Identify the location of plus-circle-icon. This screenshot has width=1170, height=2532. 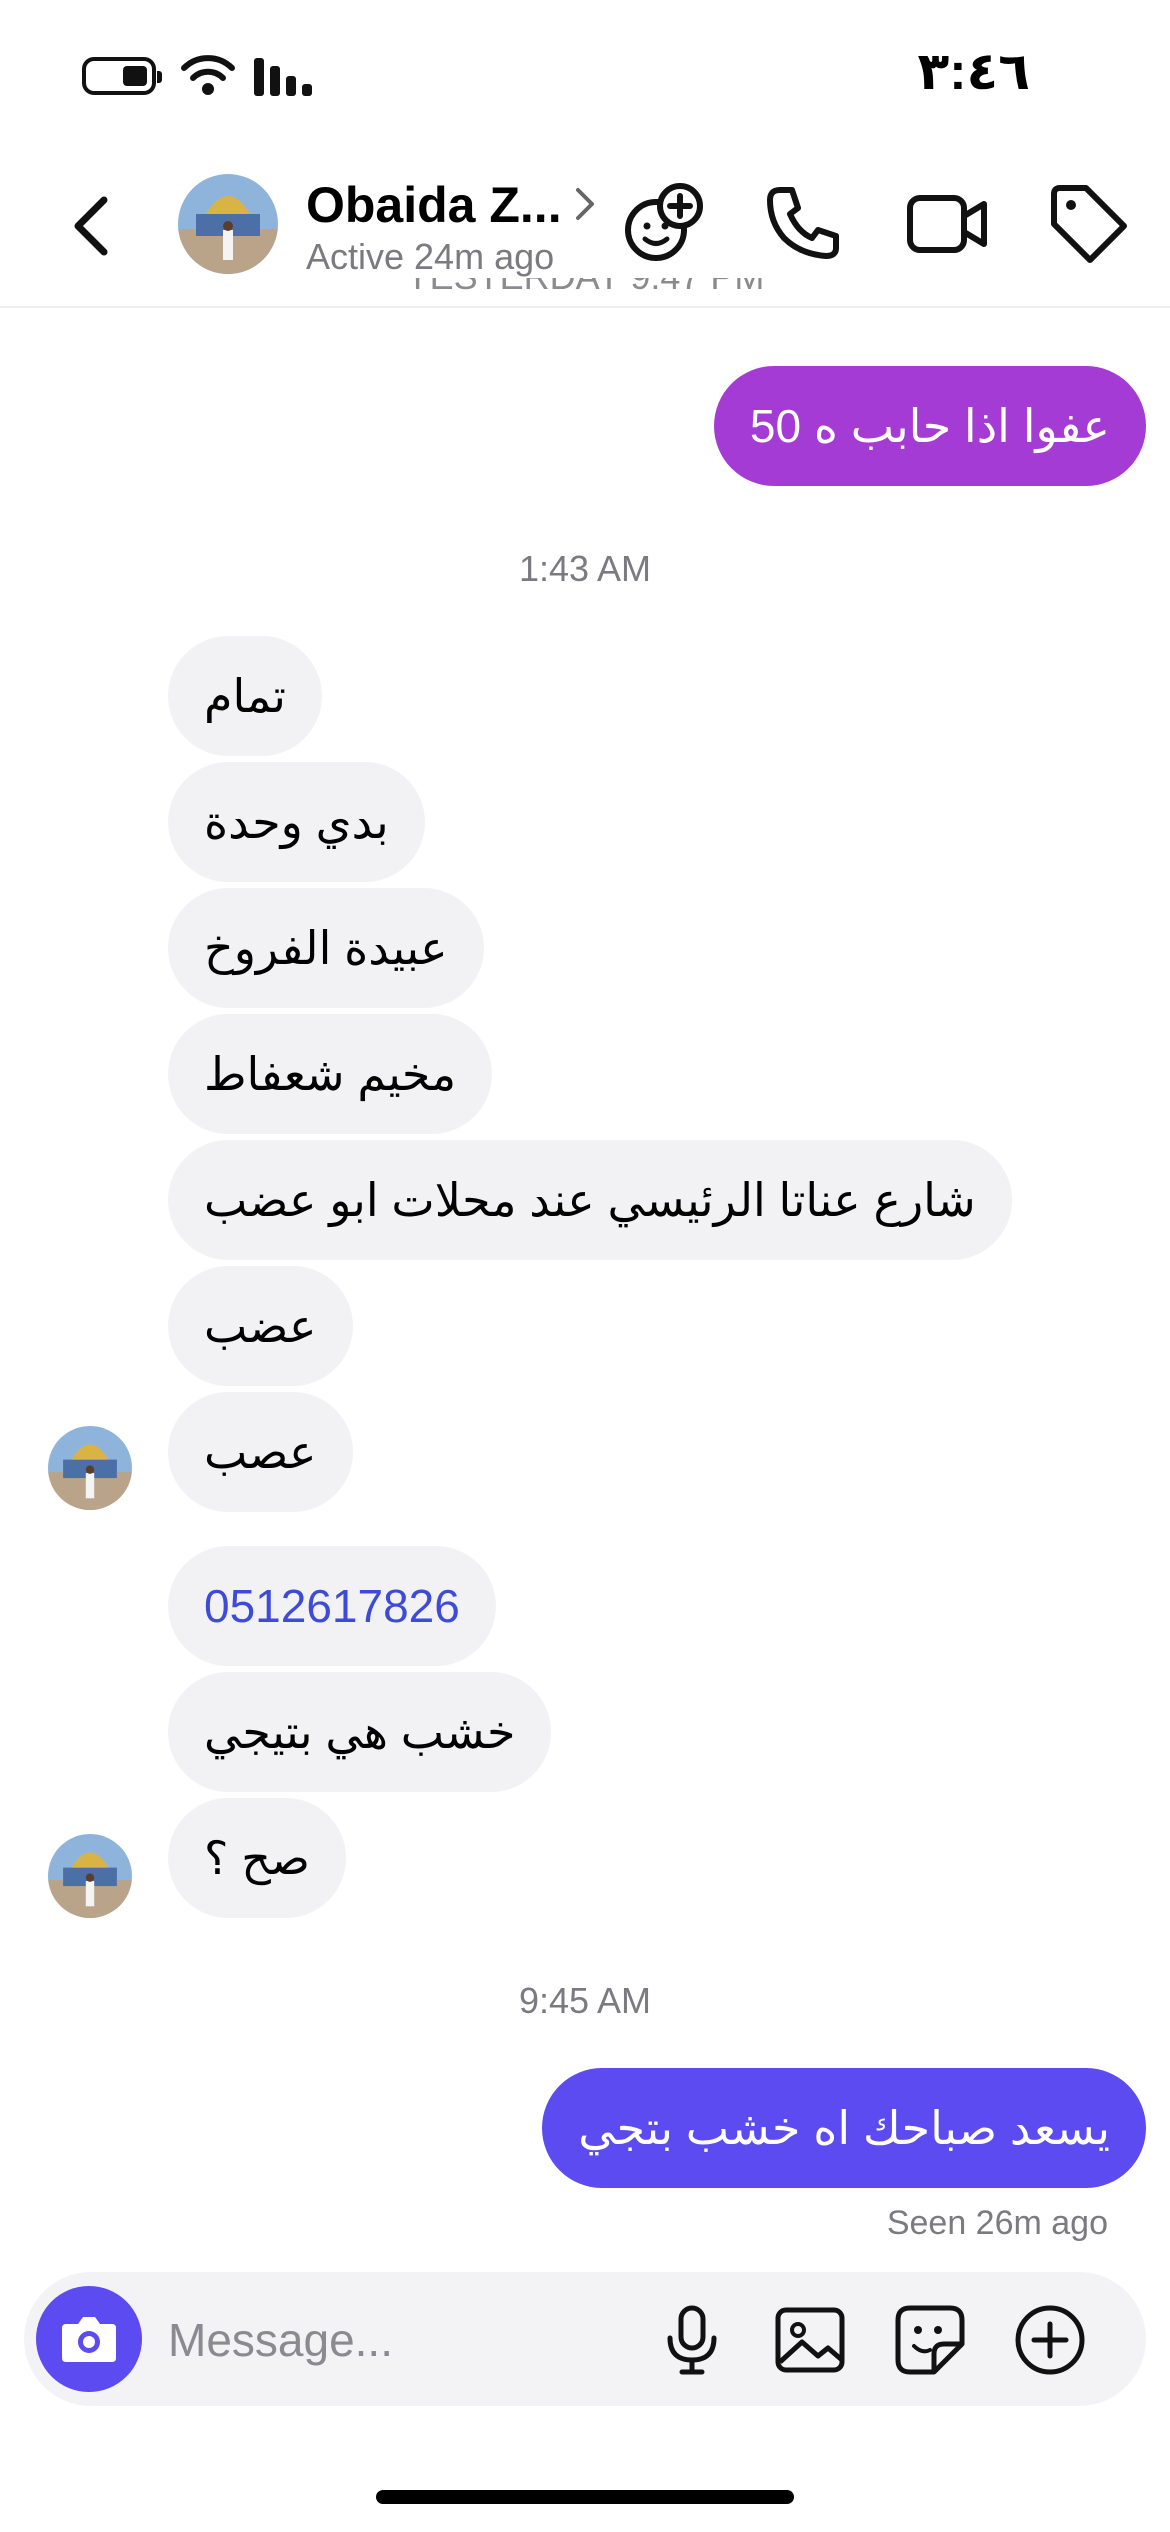
(1050, 2340).